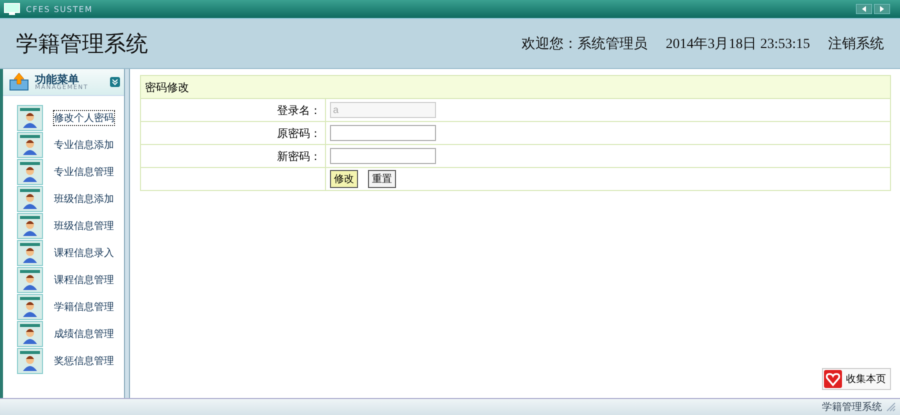  What do you see at coordinates (299, 110) in the screenshot?
I see `field-label: 登录名：` at bounding box center [299, 110].